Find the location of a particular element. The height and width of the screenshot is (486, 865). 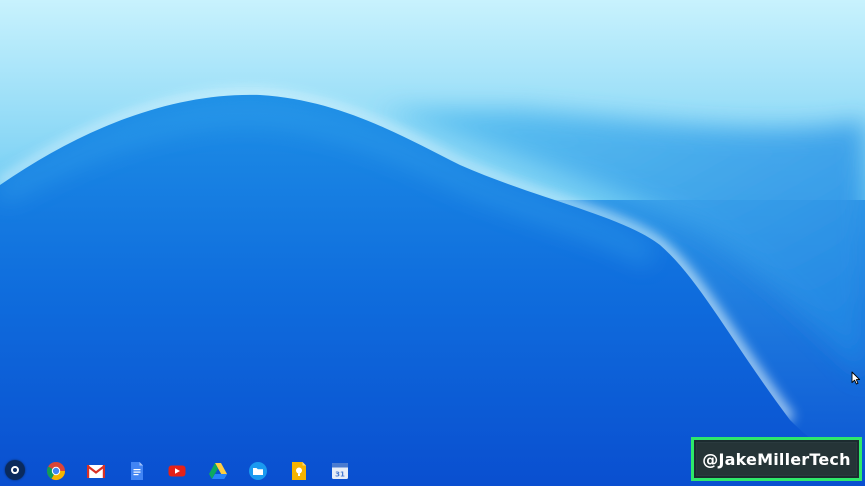

watermark-badge: @JakeMillerTech is located at coordinates (776, 459).